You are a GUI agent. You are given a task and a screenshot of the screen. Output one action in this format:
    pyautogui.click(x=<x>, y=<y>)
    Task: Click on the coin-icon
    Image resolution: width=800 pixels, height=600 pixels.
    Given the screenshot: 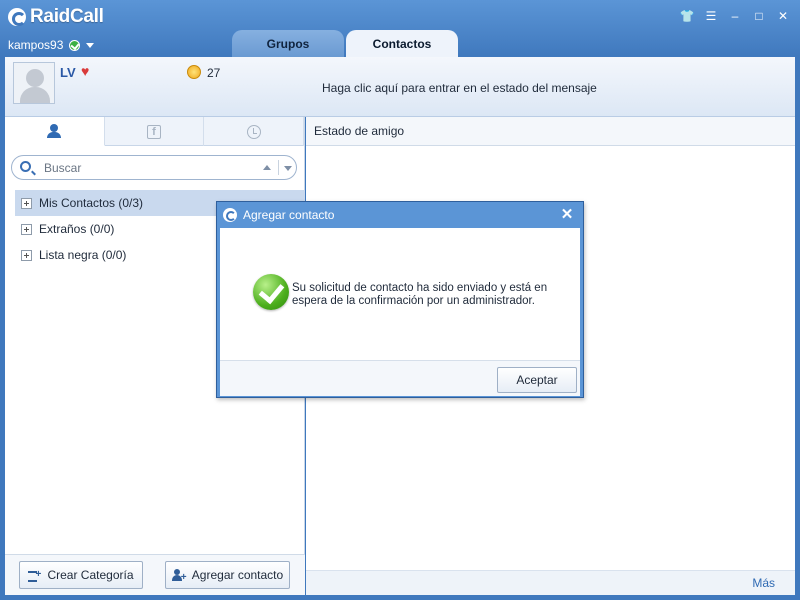 What is the action you would take?
    pyautogui.click(x=194, y=72)
    